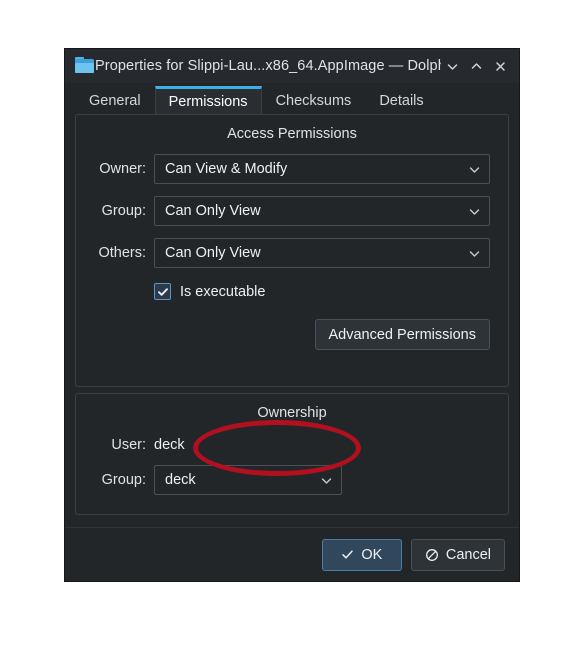  I want to click on maximize-window-button, so click(476, 66).